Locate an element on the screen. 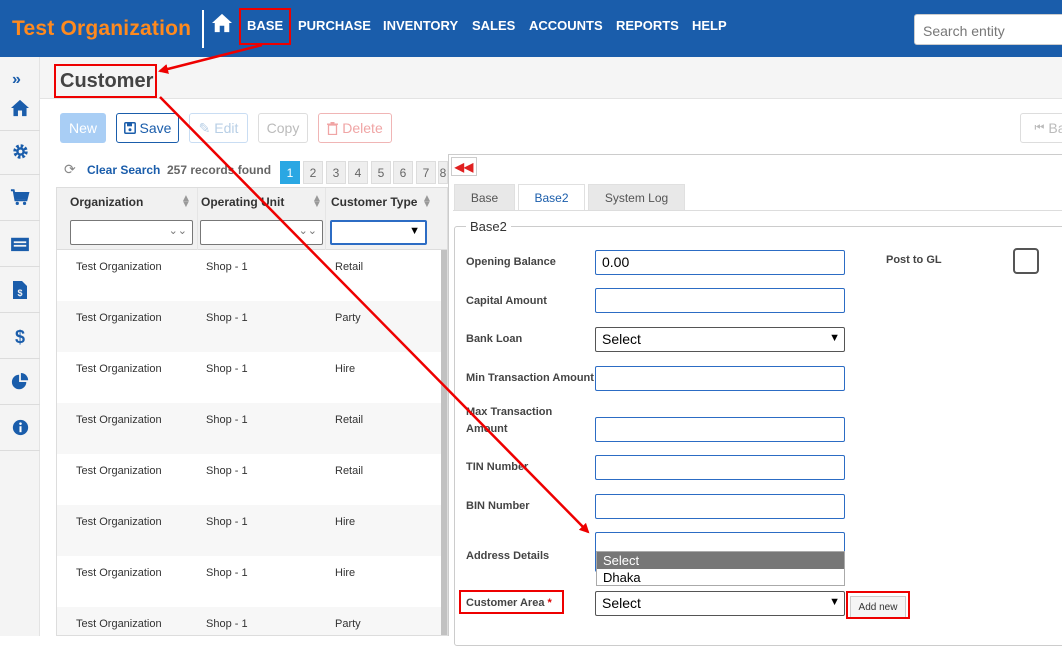  tab-base2: Base2 is located at coordinates (551, 197).